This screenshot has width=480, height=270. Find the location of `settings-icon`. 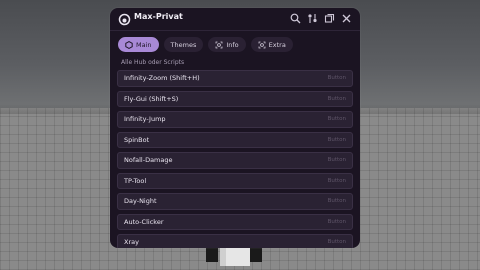

settings-icon is located at coordinates (312, 18).